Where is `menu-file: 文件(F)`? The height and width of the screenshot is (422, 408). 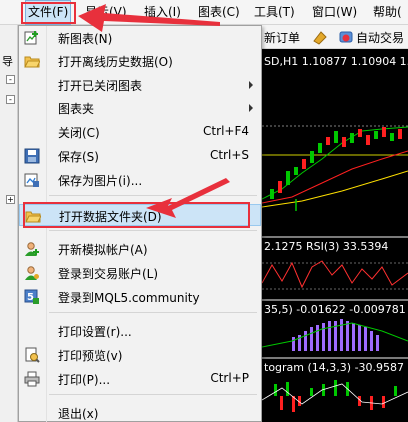 menu-file: 文件(F) is located at coordinates (48, 12).